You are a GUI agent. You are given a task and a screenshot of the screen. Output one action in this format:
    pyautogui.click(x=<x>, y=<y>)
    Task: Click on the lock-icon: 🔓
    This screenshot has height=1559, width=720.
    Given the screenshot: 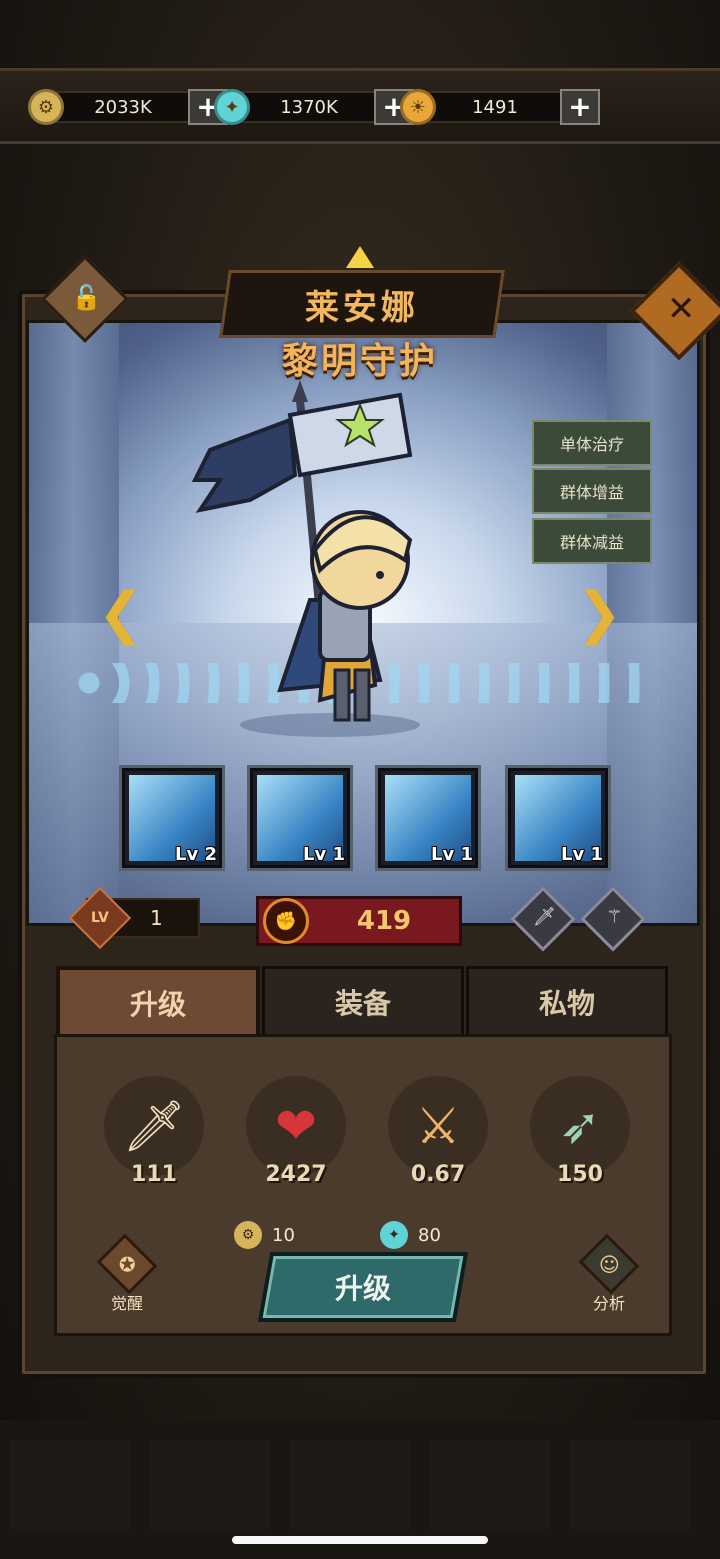 What is the action you would take?
    pyautogui.click(x=86, y=297)
    